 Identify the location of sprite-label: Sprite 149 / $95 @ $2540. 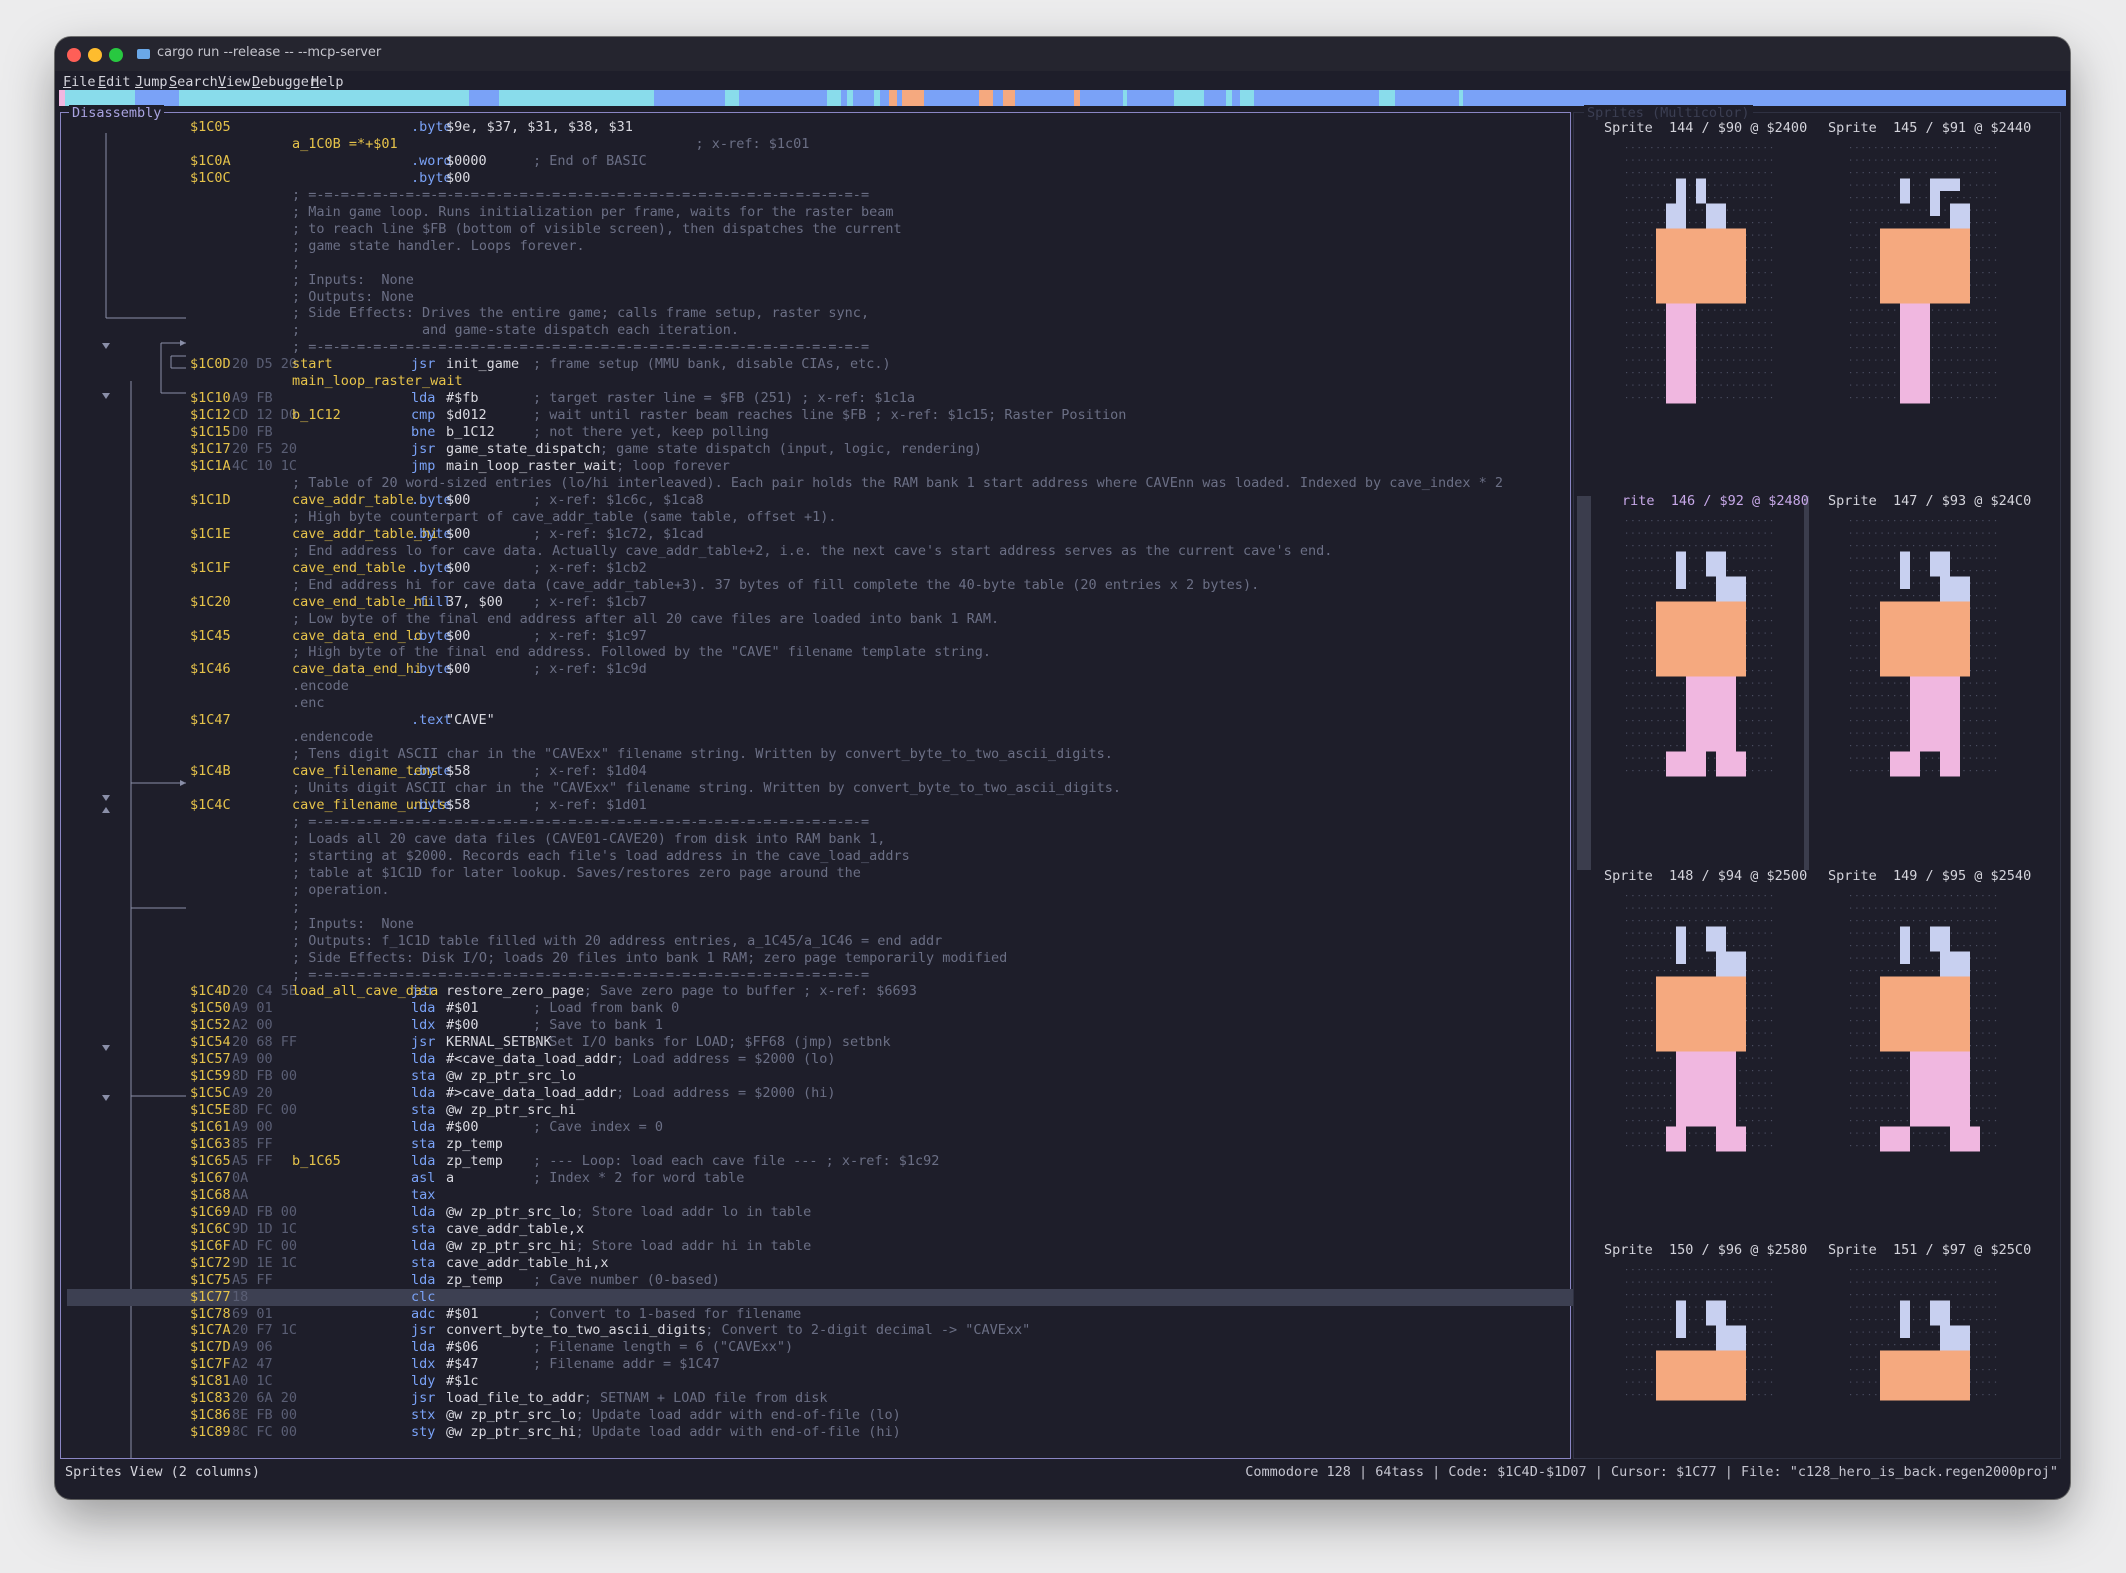
(1929, 876).